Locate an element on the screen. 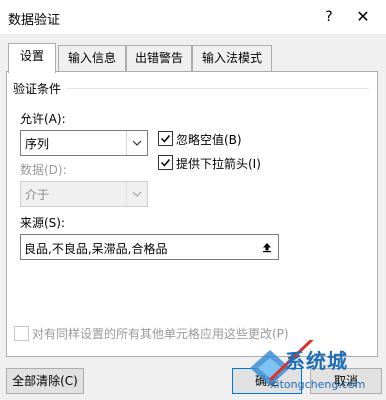 Image resolution: width=386 pixels, height=400 pixels. help-button: ? is located at coordinates (329, 17).